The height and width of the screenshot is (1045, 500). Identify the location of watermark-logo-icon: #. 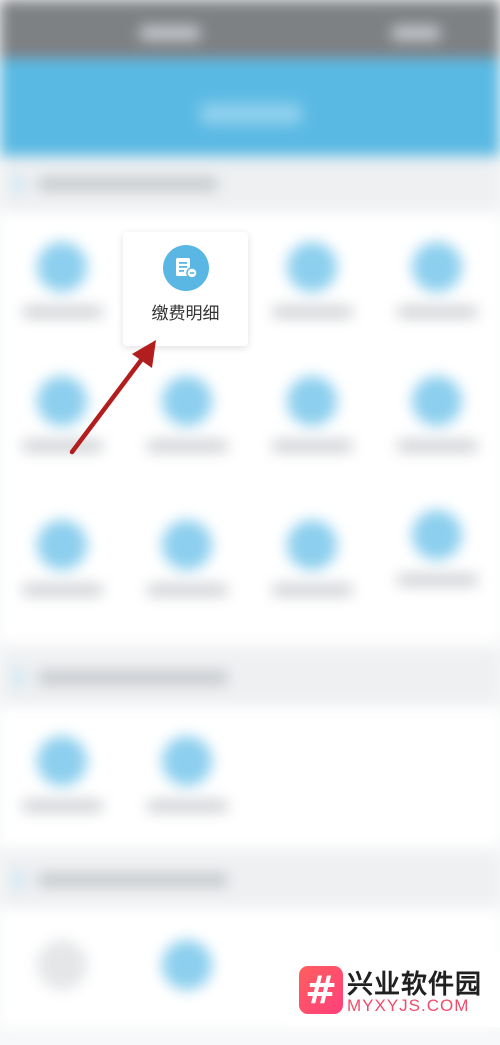
(321, 990).